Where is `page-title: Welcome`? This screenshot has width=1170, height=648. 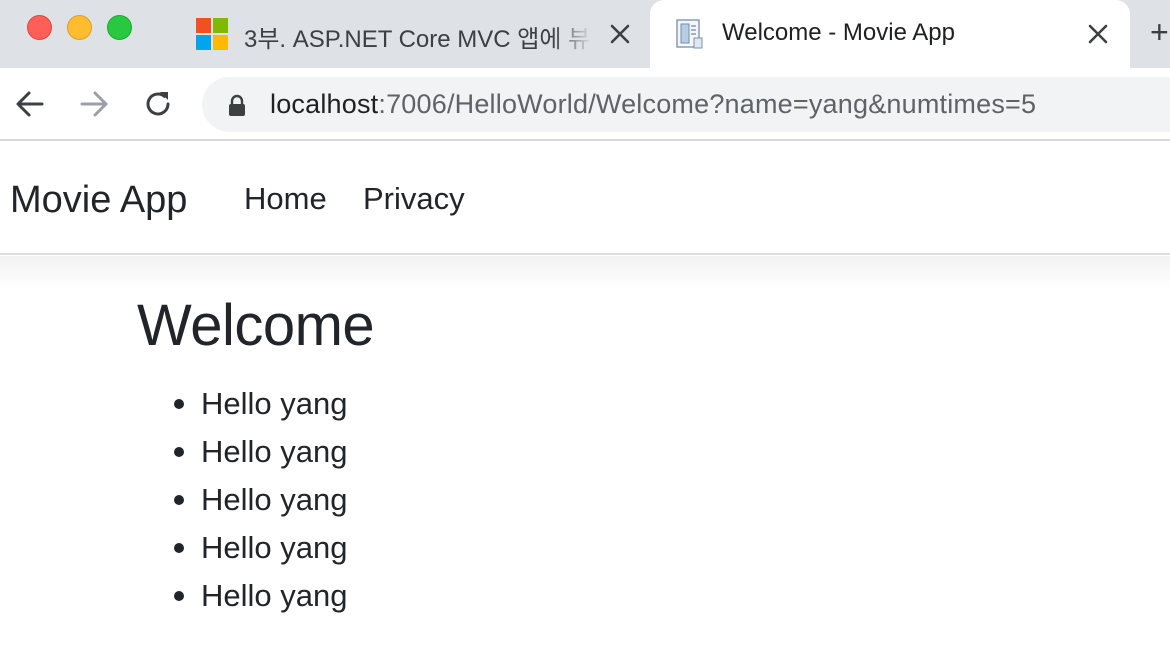
page-title: Welcome is located at coordinates (256, 325).